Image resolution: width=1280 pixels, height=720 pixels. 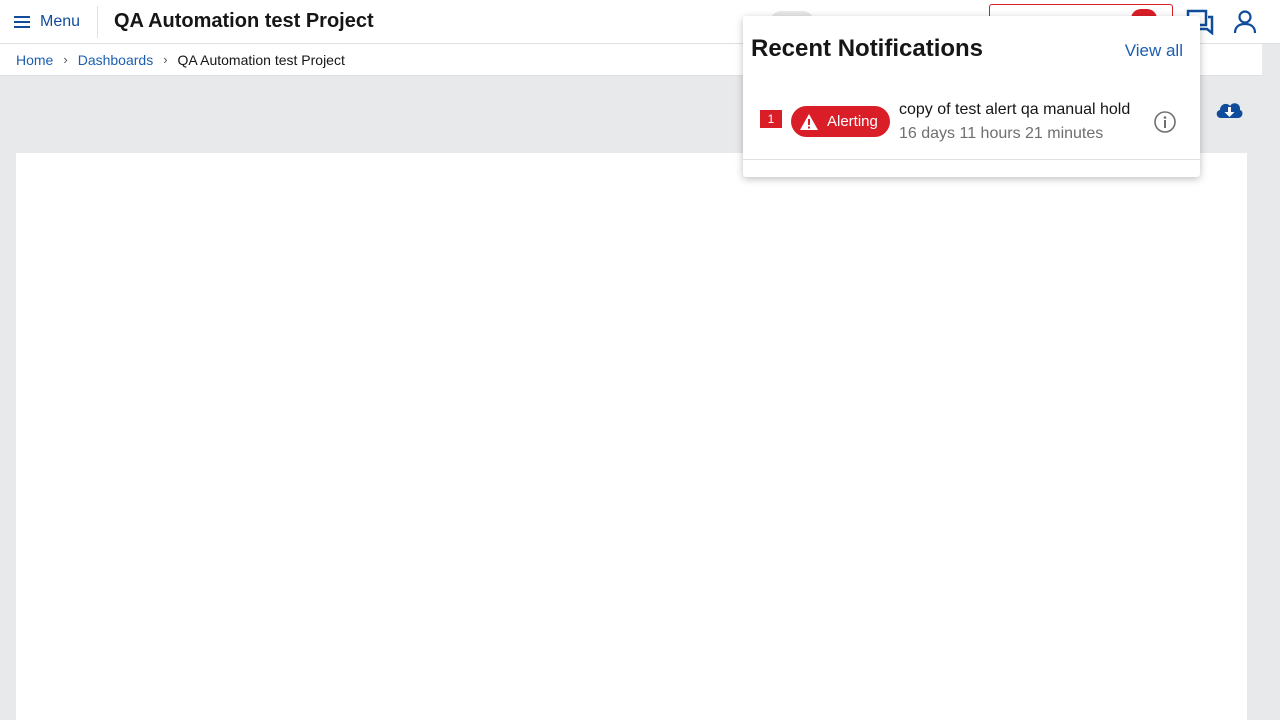 I want to click on notification-text: copy of test alert qa manual hold, so click(x=1015, y=109).